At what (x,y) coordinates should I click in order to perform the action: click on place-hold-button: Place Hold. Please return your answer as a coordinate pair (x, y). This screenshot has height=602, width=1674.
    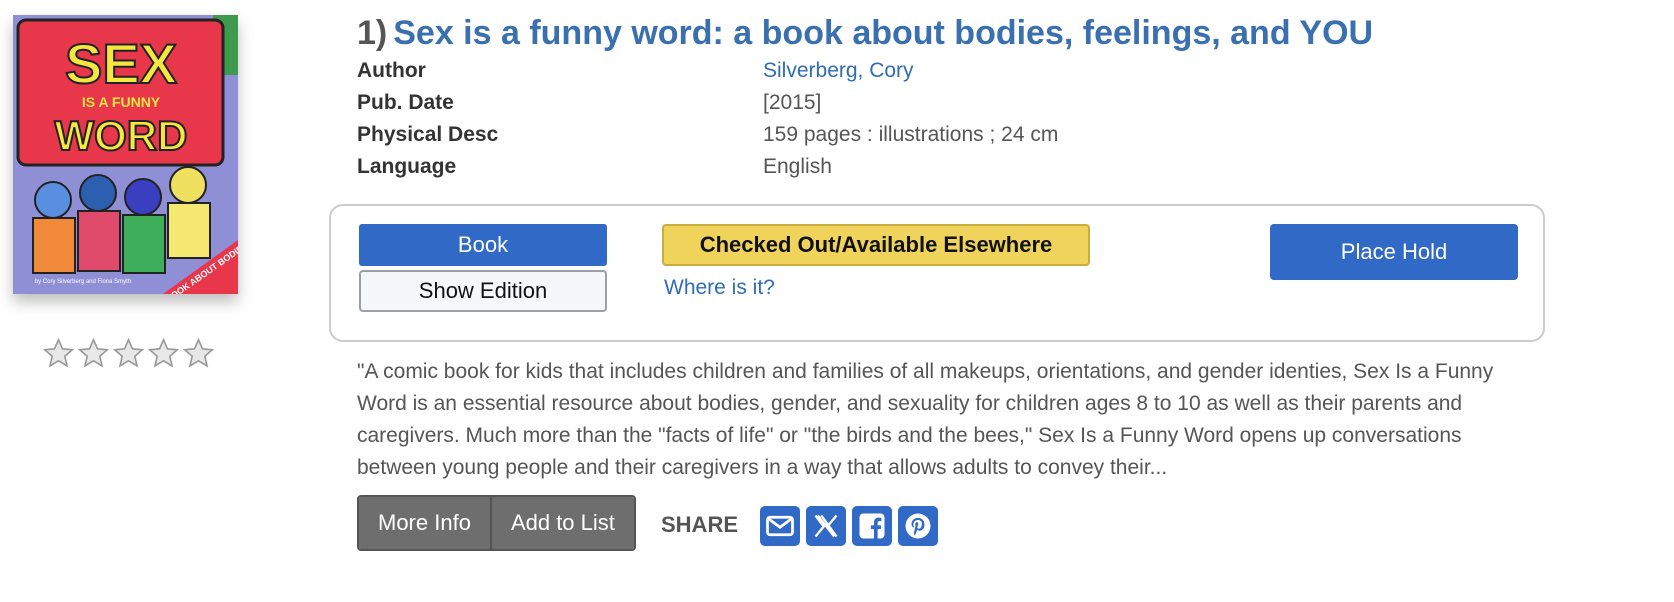
    Looking at the image, I should click on (1394, 252).